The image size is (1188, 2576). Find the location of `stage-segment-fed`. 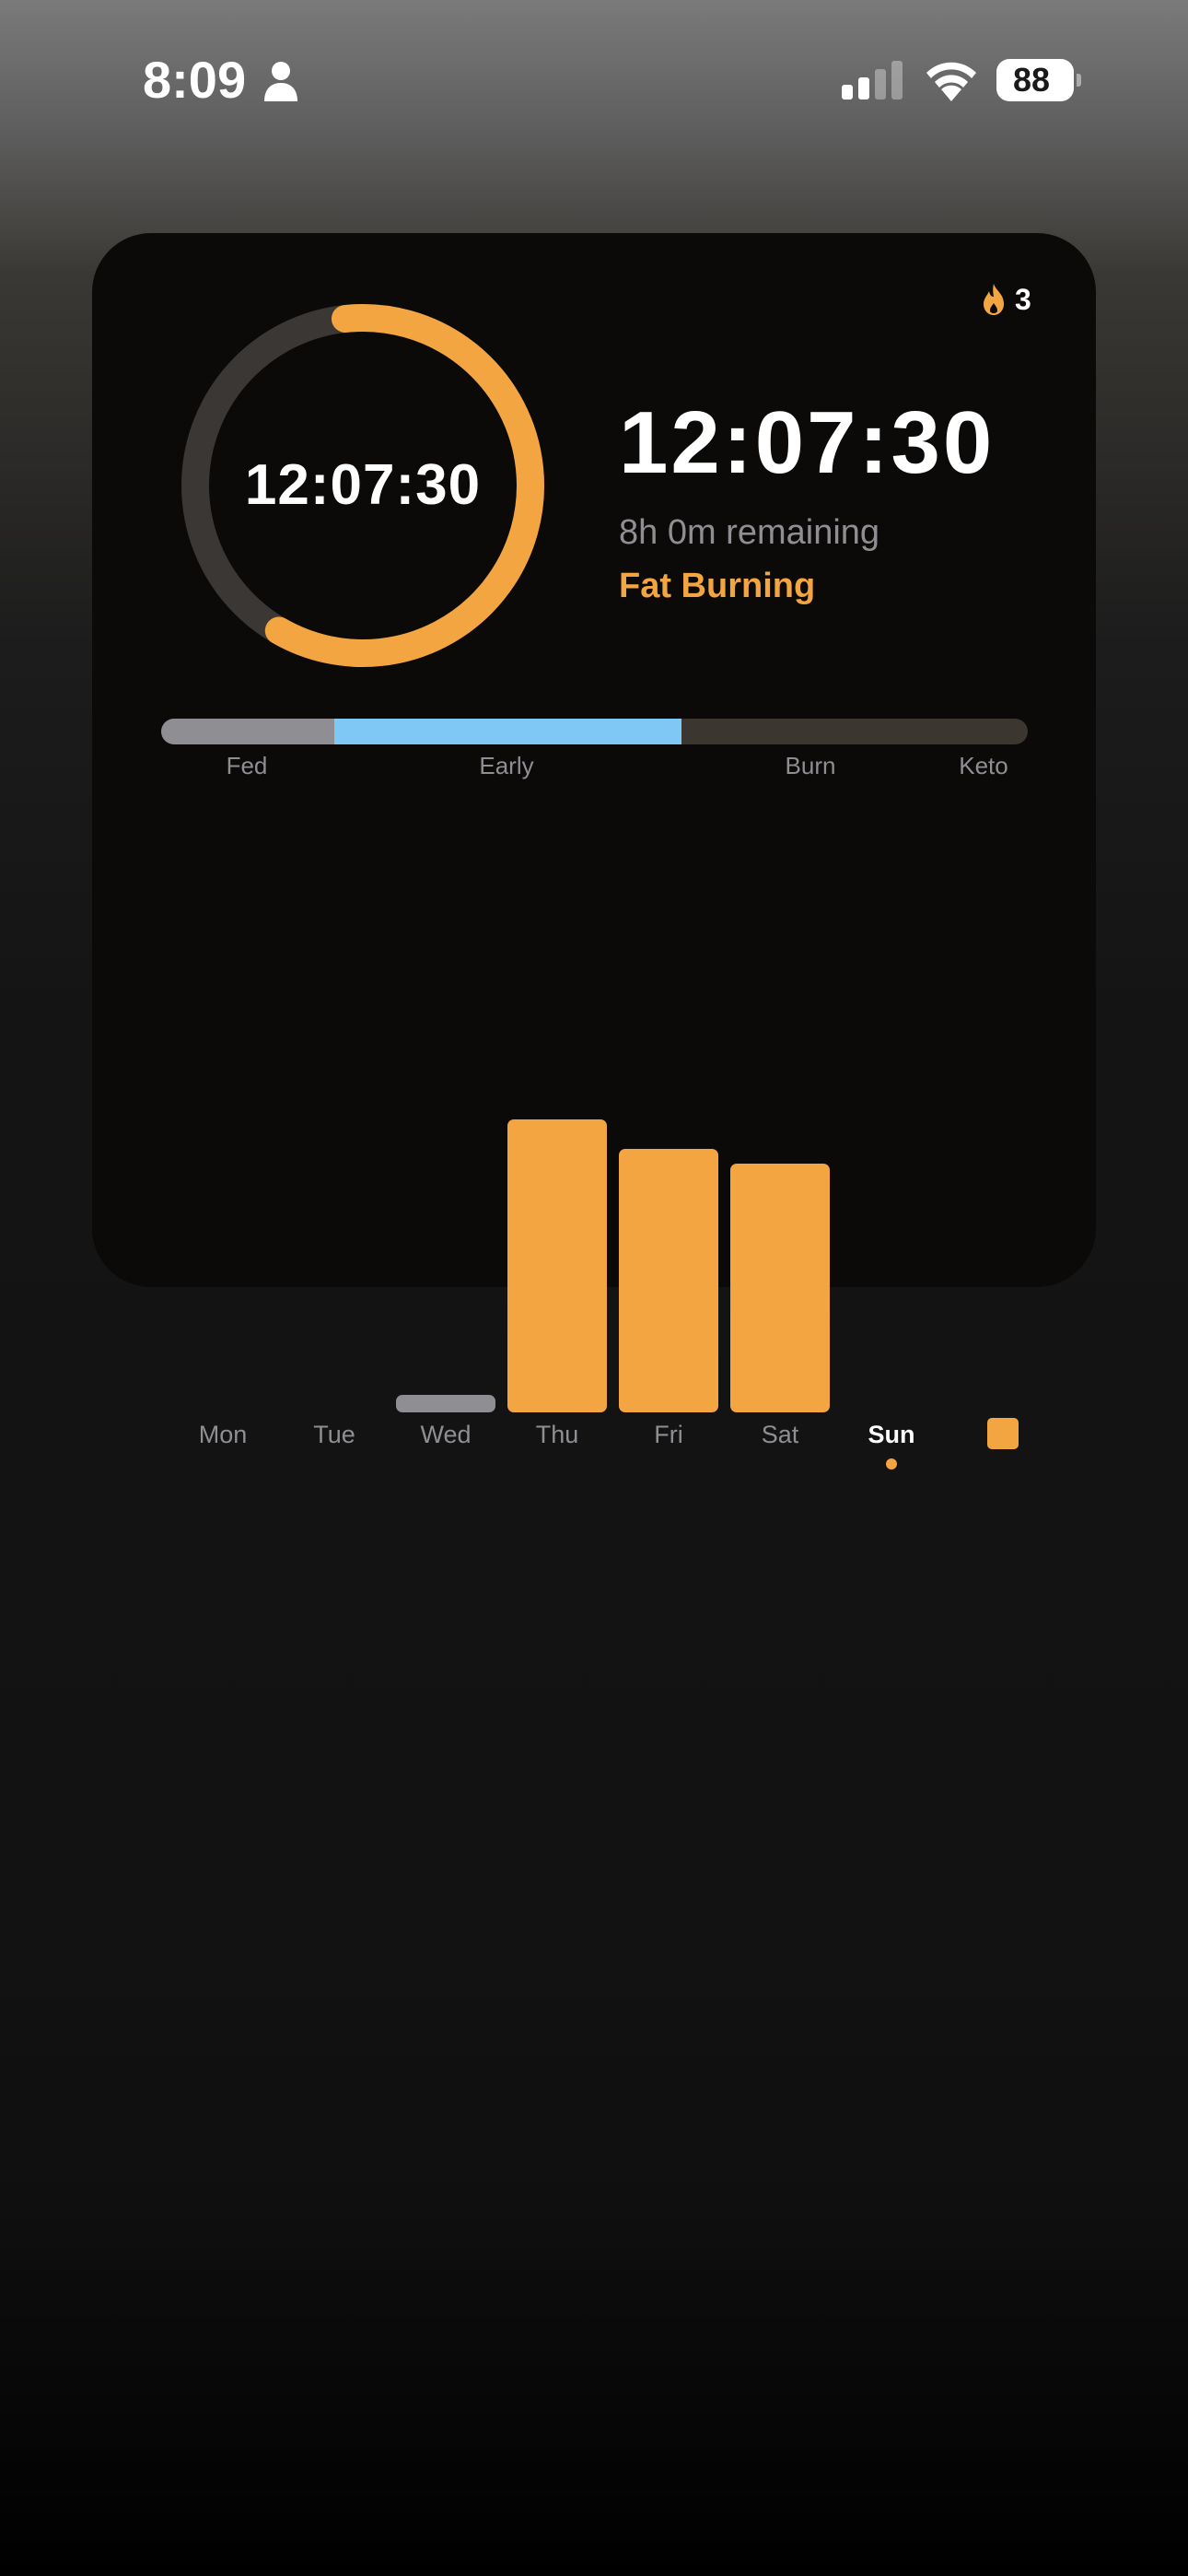

stage-segment-fed is located at coordinates (247, 731).